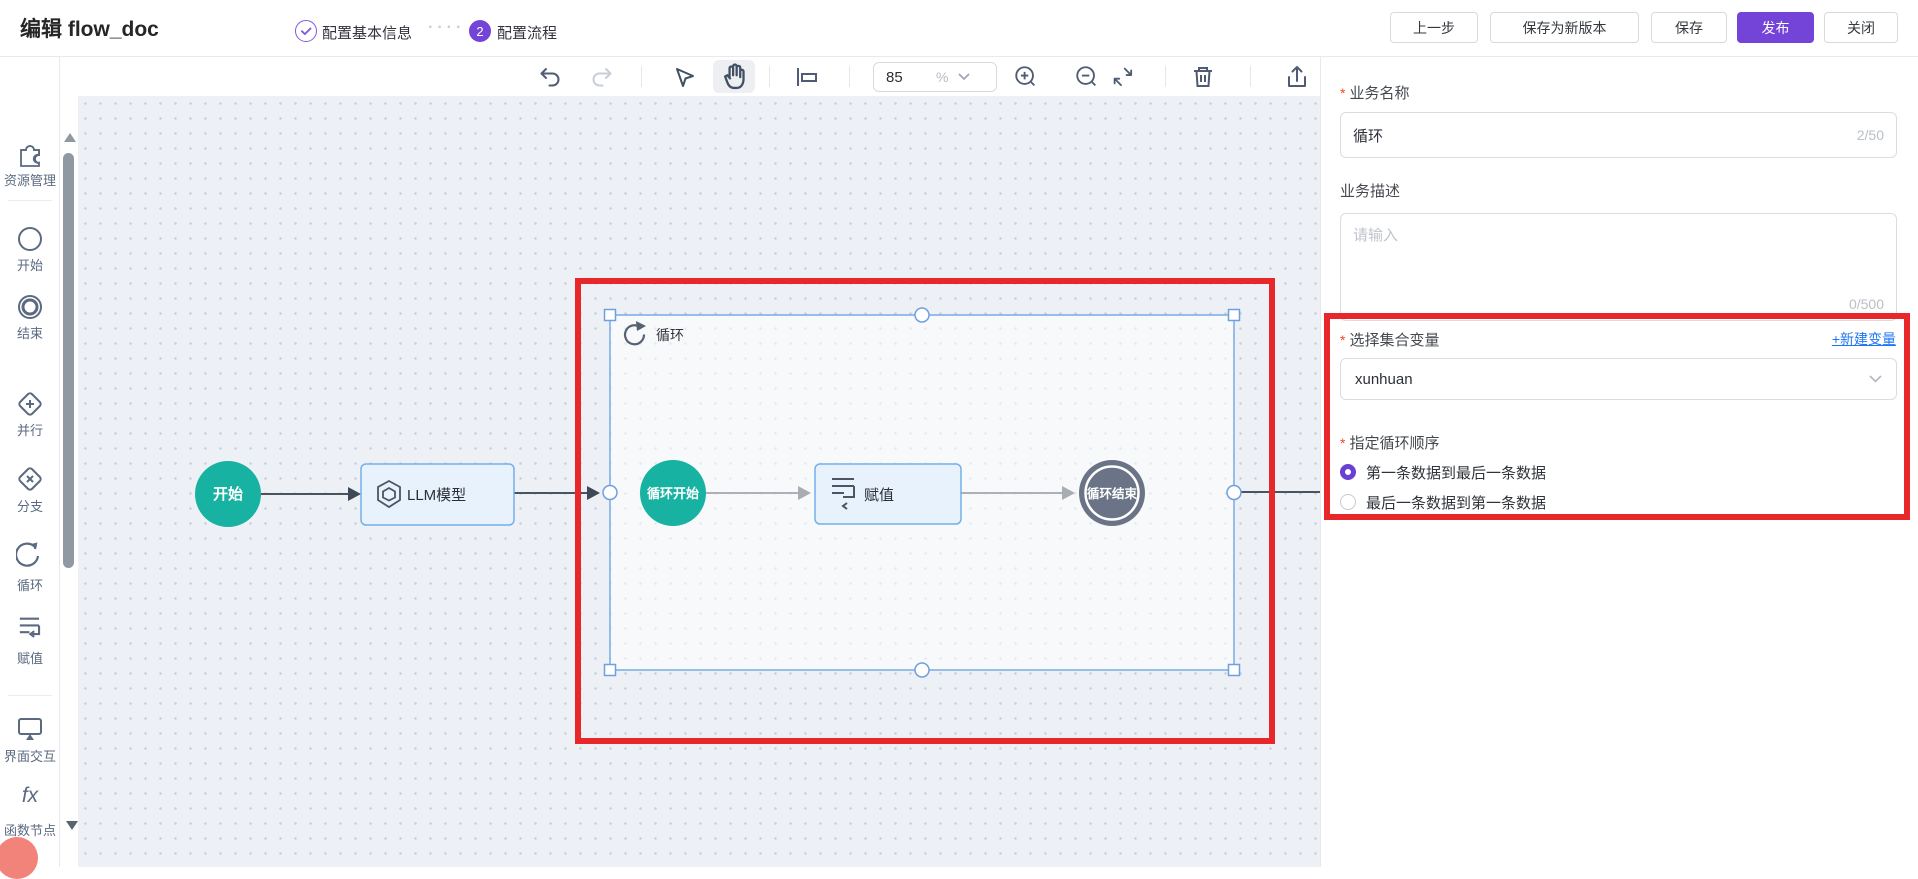 Image resolution: width=1918 pixels, height=879 pixels. What do you see at coordinates (1348, 472) in the screenshot?
I see `radio-selected-icon` at bounding box center [1348, 472].